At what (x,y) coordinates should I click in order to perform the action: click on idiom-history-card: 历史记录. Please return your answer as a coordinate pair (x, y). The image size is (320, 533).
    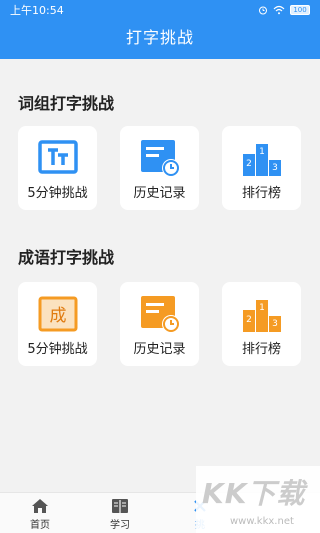
    Looking at the image, I should click on (159, 324).